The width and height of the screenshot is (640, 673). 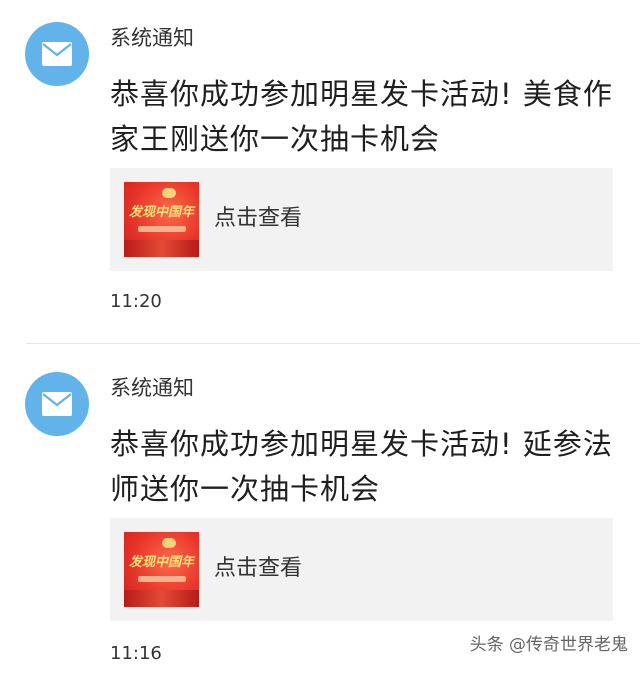 I want to click on timestamp: 11:20, so click(x=136, y=301).